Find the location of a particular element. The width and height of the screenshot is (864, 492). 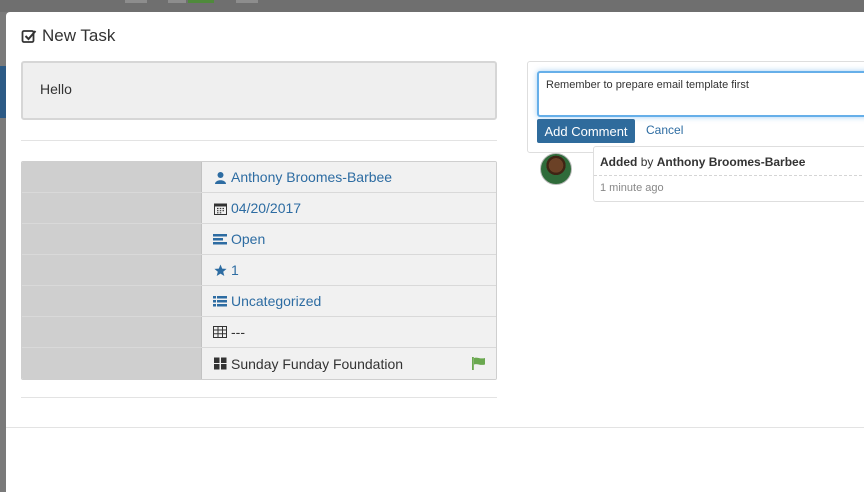

modal-footer-divider is located at coordinates (435, 427).